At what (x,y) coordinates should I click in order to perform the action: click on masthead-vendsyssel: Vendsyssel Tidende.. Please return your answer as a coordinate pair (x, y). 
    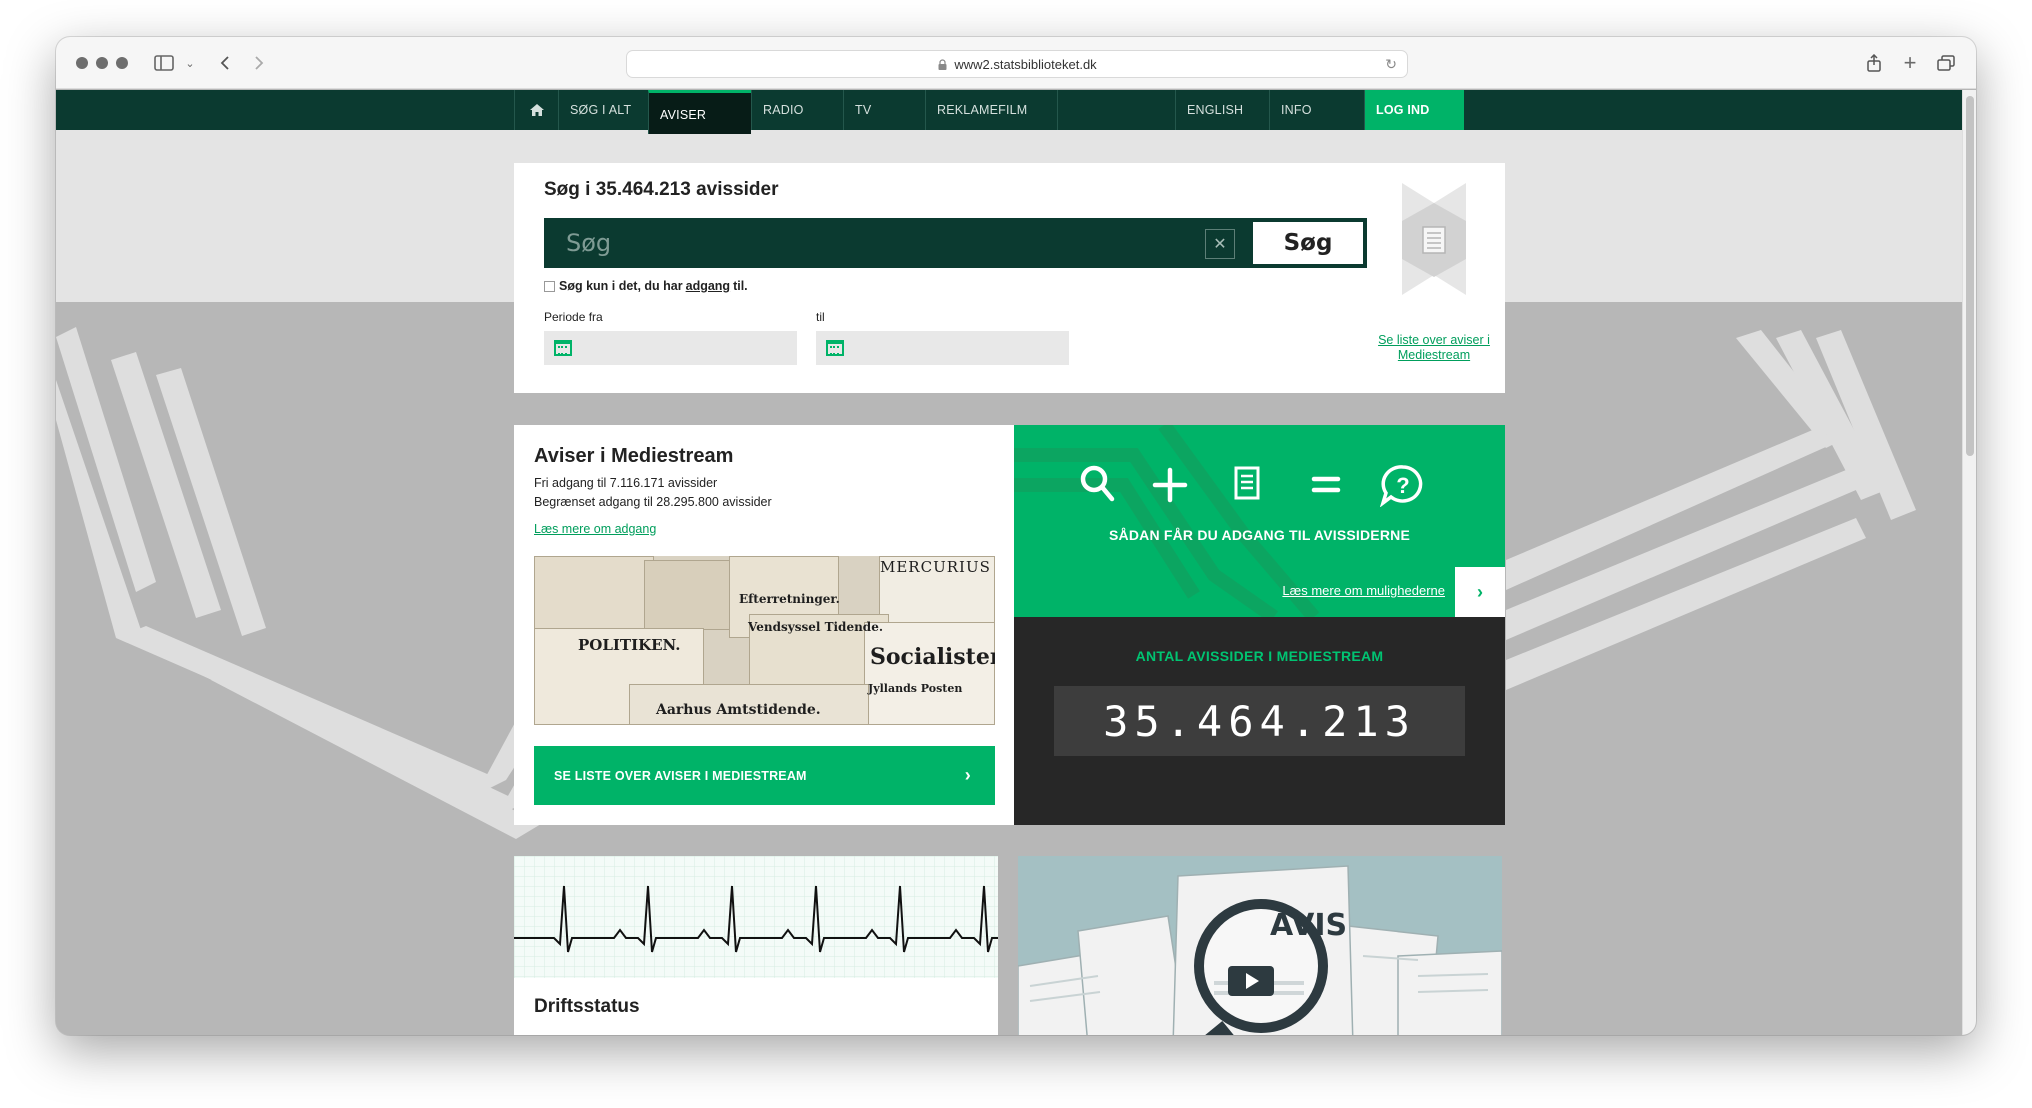
    Looking at the image, I should click on (816, 627).